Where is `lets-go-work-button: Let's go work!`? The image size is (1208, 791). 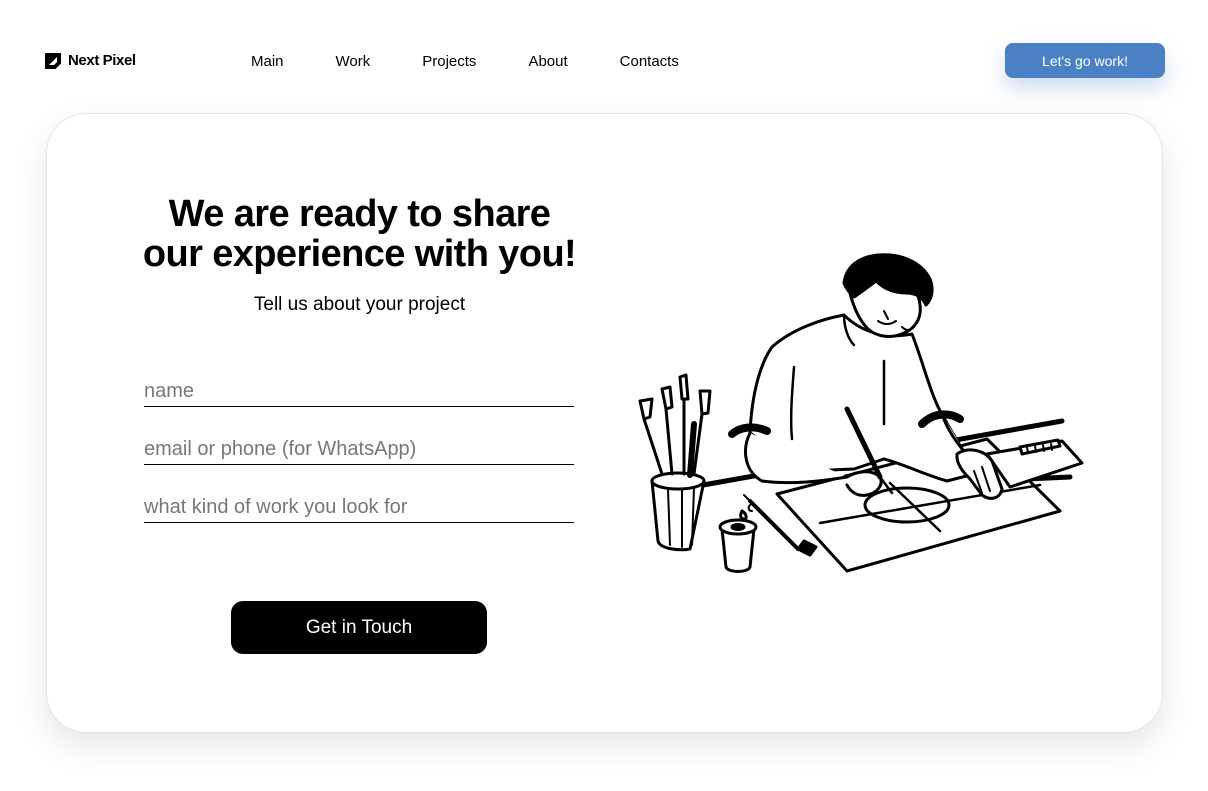 lets-go-work-button: Let's go work! is located at coordinates (1085, 60).